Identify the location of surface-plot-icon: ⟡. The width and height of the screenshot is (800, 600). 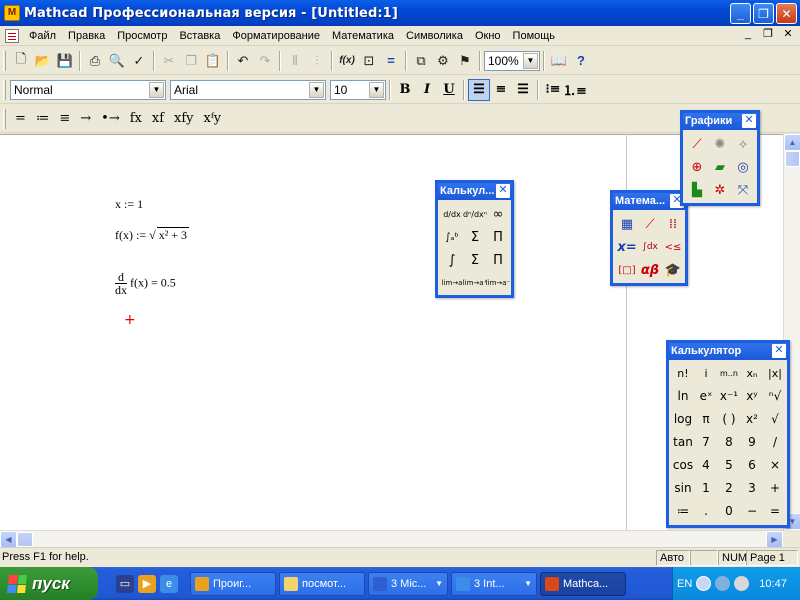
(743, 144).